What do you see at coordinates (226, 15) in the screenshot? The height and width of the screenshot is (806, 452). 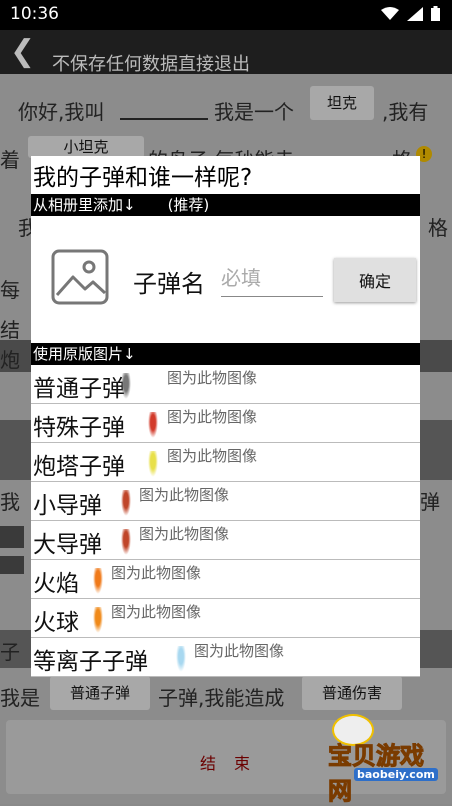 I see `status-bar: 10:36` at bounding box center [226, 15].